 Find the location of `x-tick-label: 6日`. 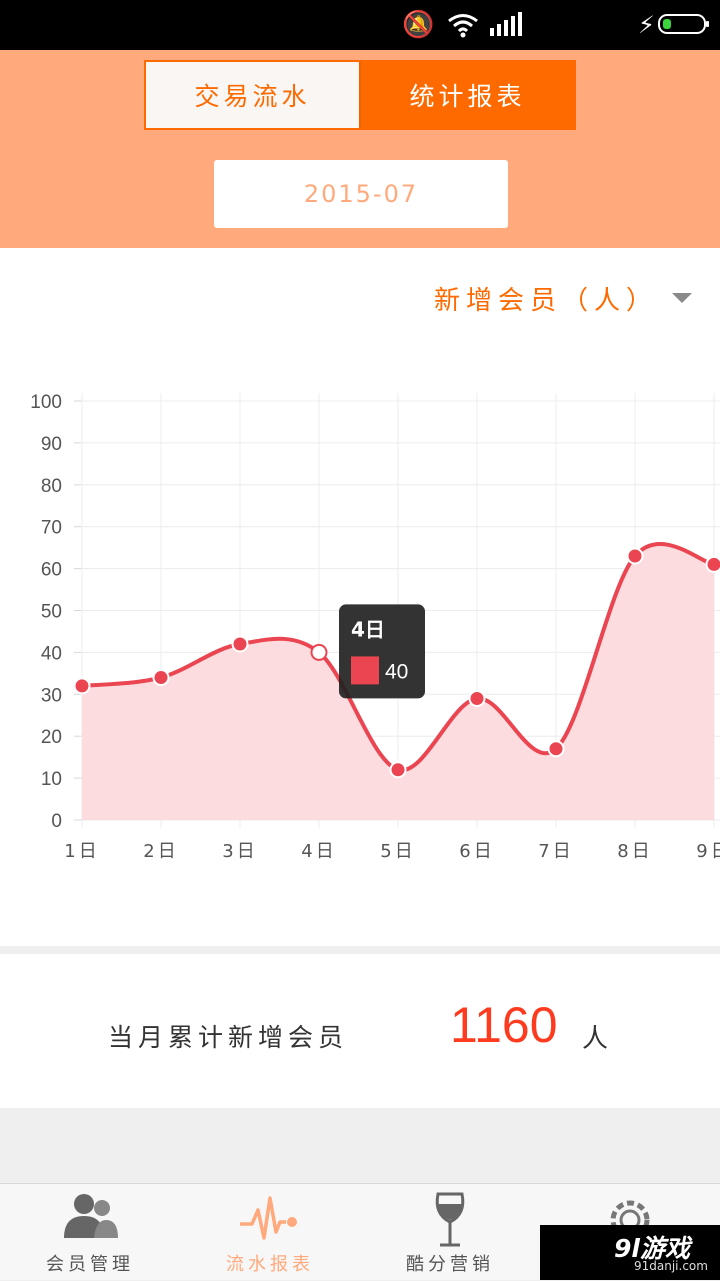

x-tick-label: 6日 is located at coordinates (476, 851).